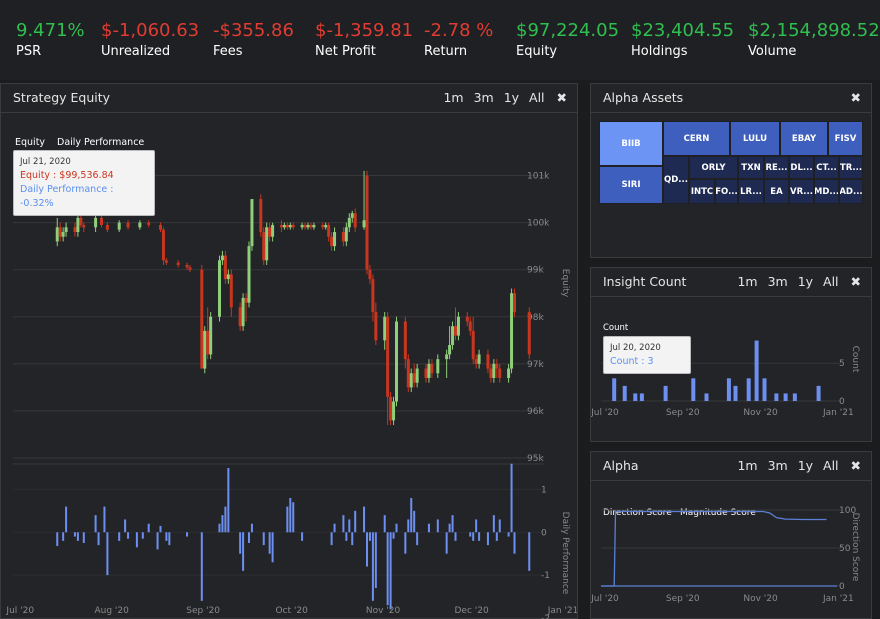 The height and width of the screenshot is (619, 880). I want to click on y-tick-label: 99k, so click(535, 271).